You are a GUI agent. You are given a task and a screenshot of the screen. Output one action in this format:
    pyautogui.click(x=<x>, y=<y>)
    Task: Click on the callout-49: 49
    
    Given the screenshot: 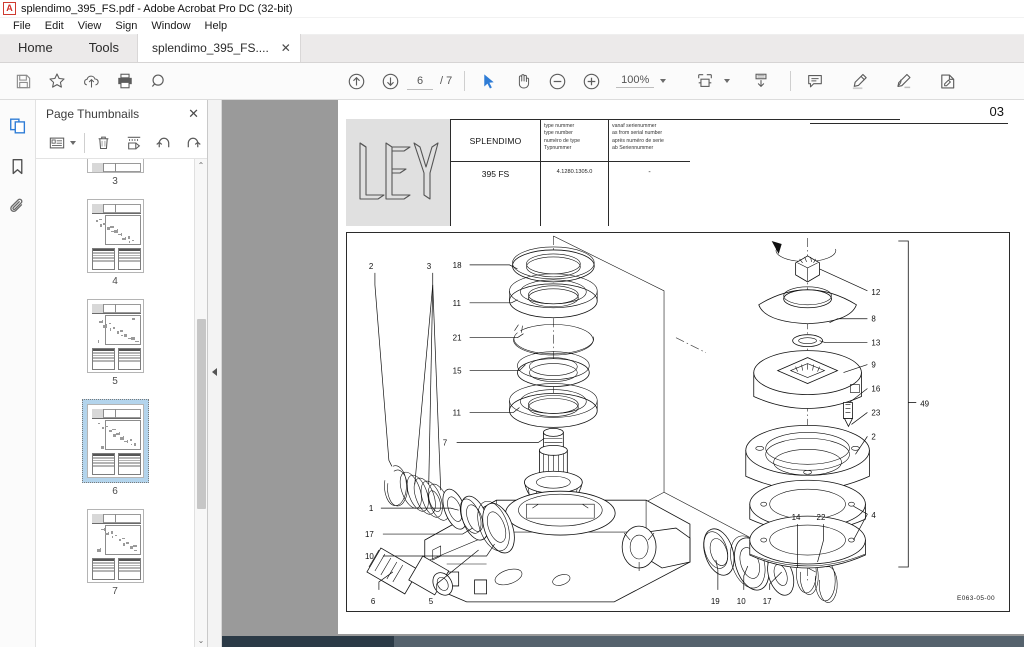 What is the action you would take?
    pyautogui.click(x=924, y=403)
    